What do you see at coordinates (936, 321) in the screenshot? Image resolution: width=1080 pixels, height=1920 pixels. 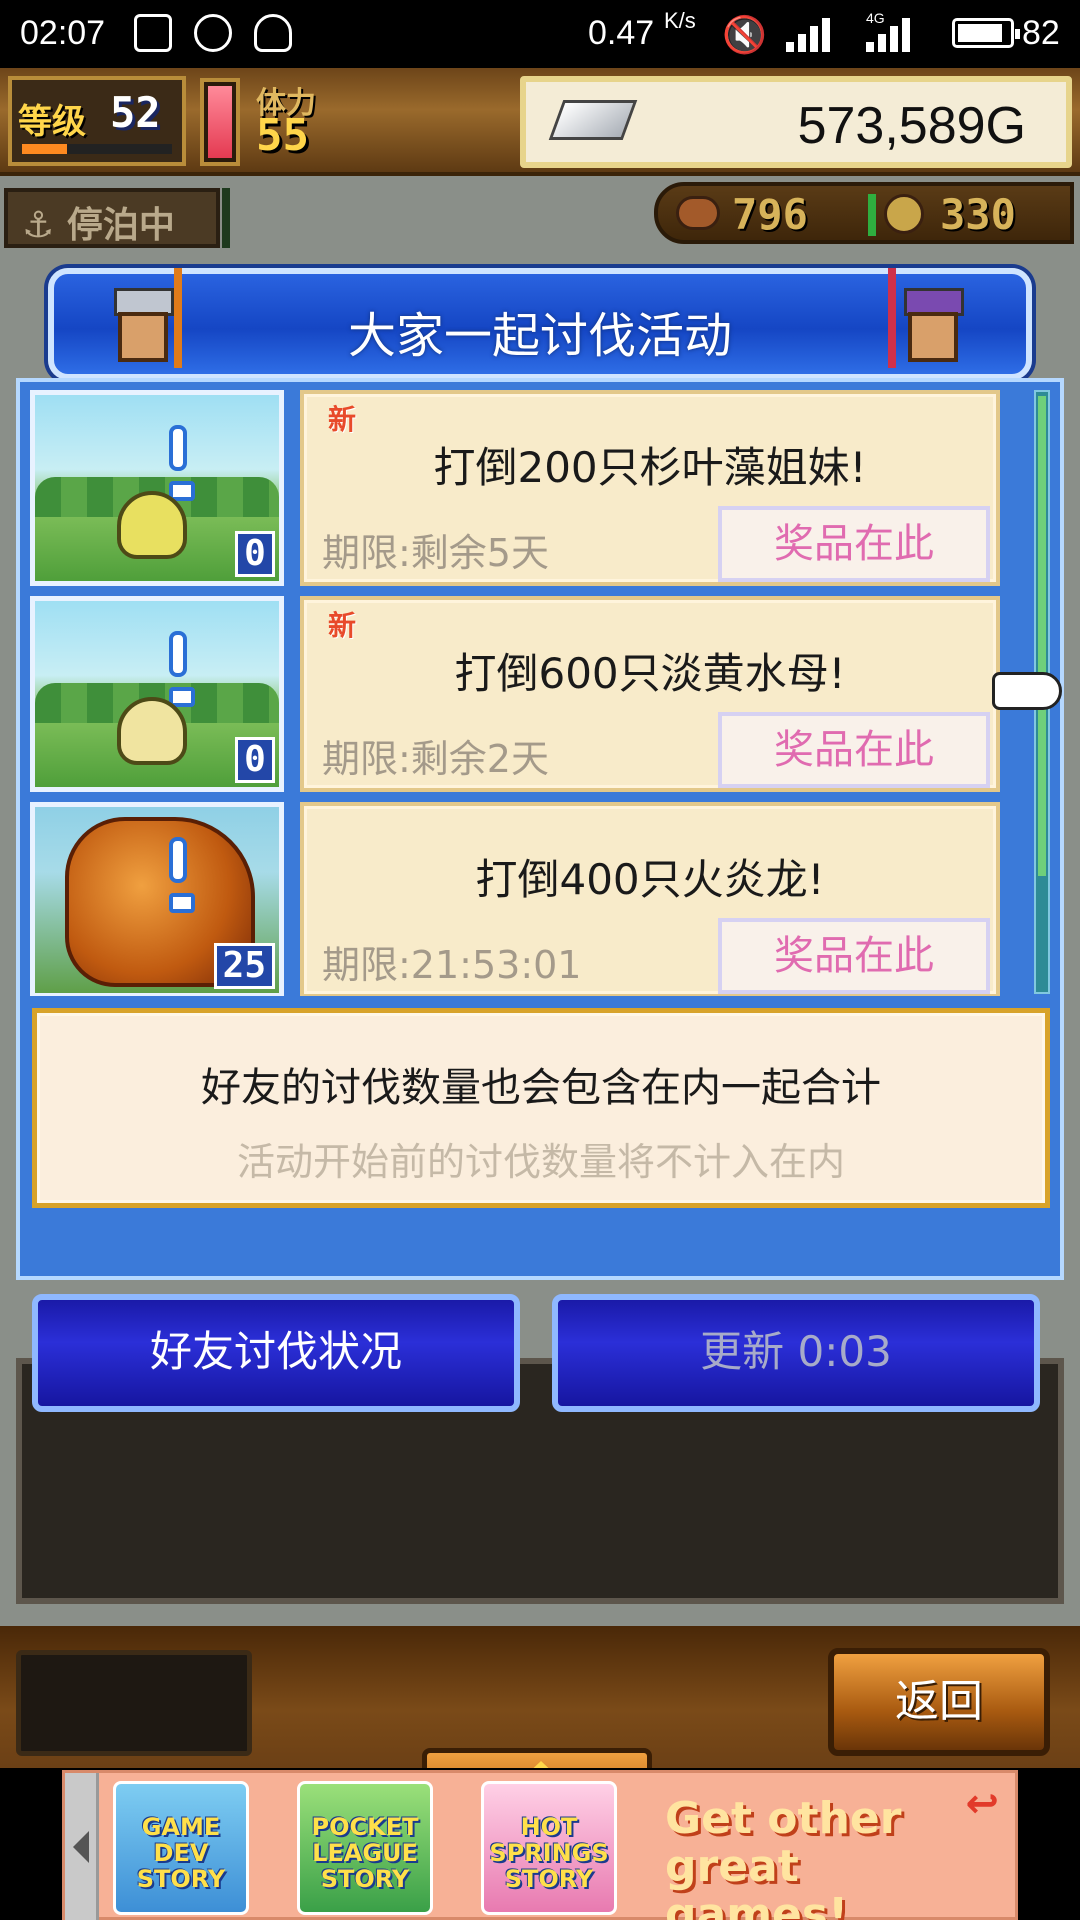 I see `bunny-warrior-icon` at bounding box center [936, 321].